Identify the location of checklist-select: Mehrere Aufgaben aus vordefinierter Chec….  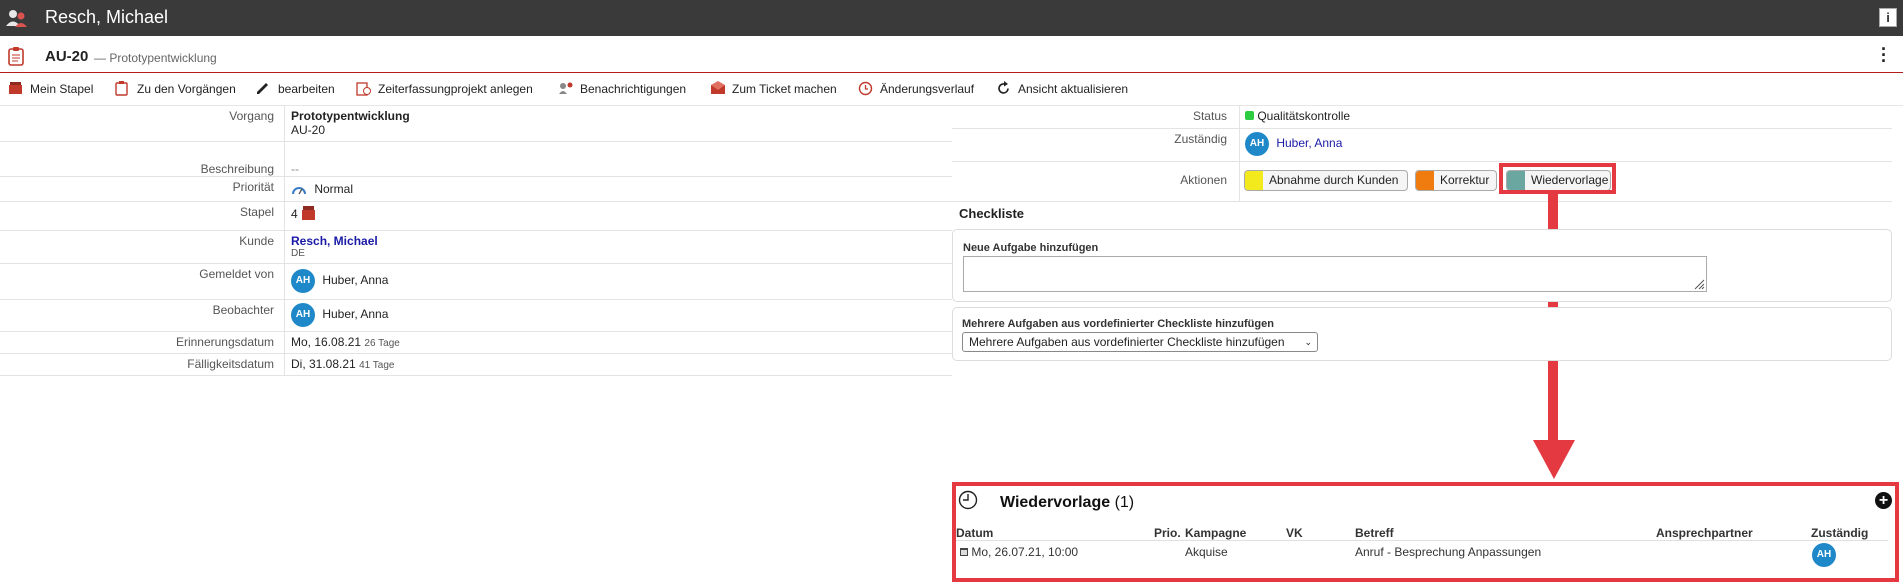
(1140, 342).